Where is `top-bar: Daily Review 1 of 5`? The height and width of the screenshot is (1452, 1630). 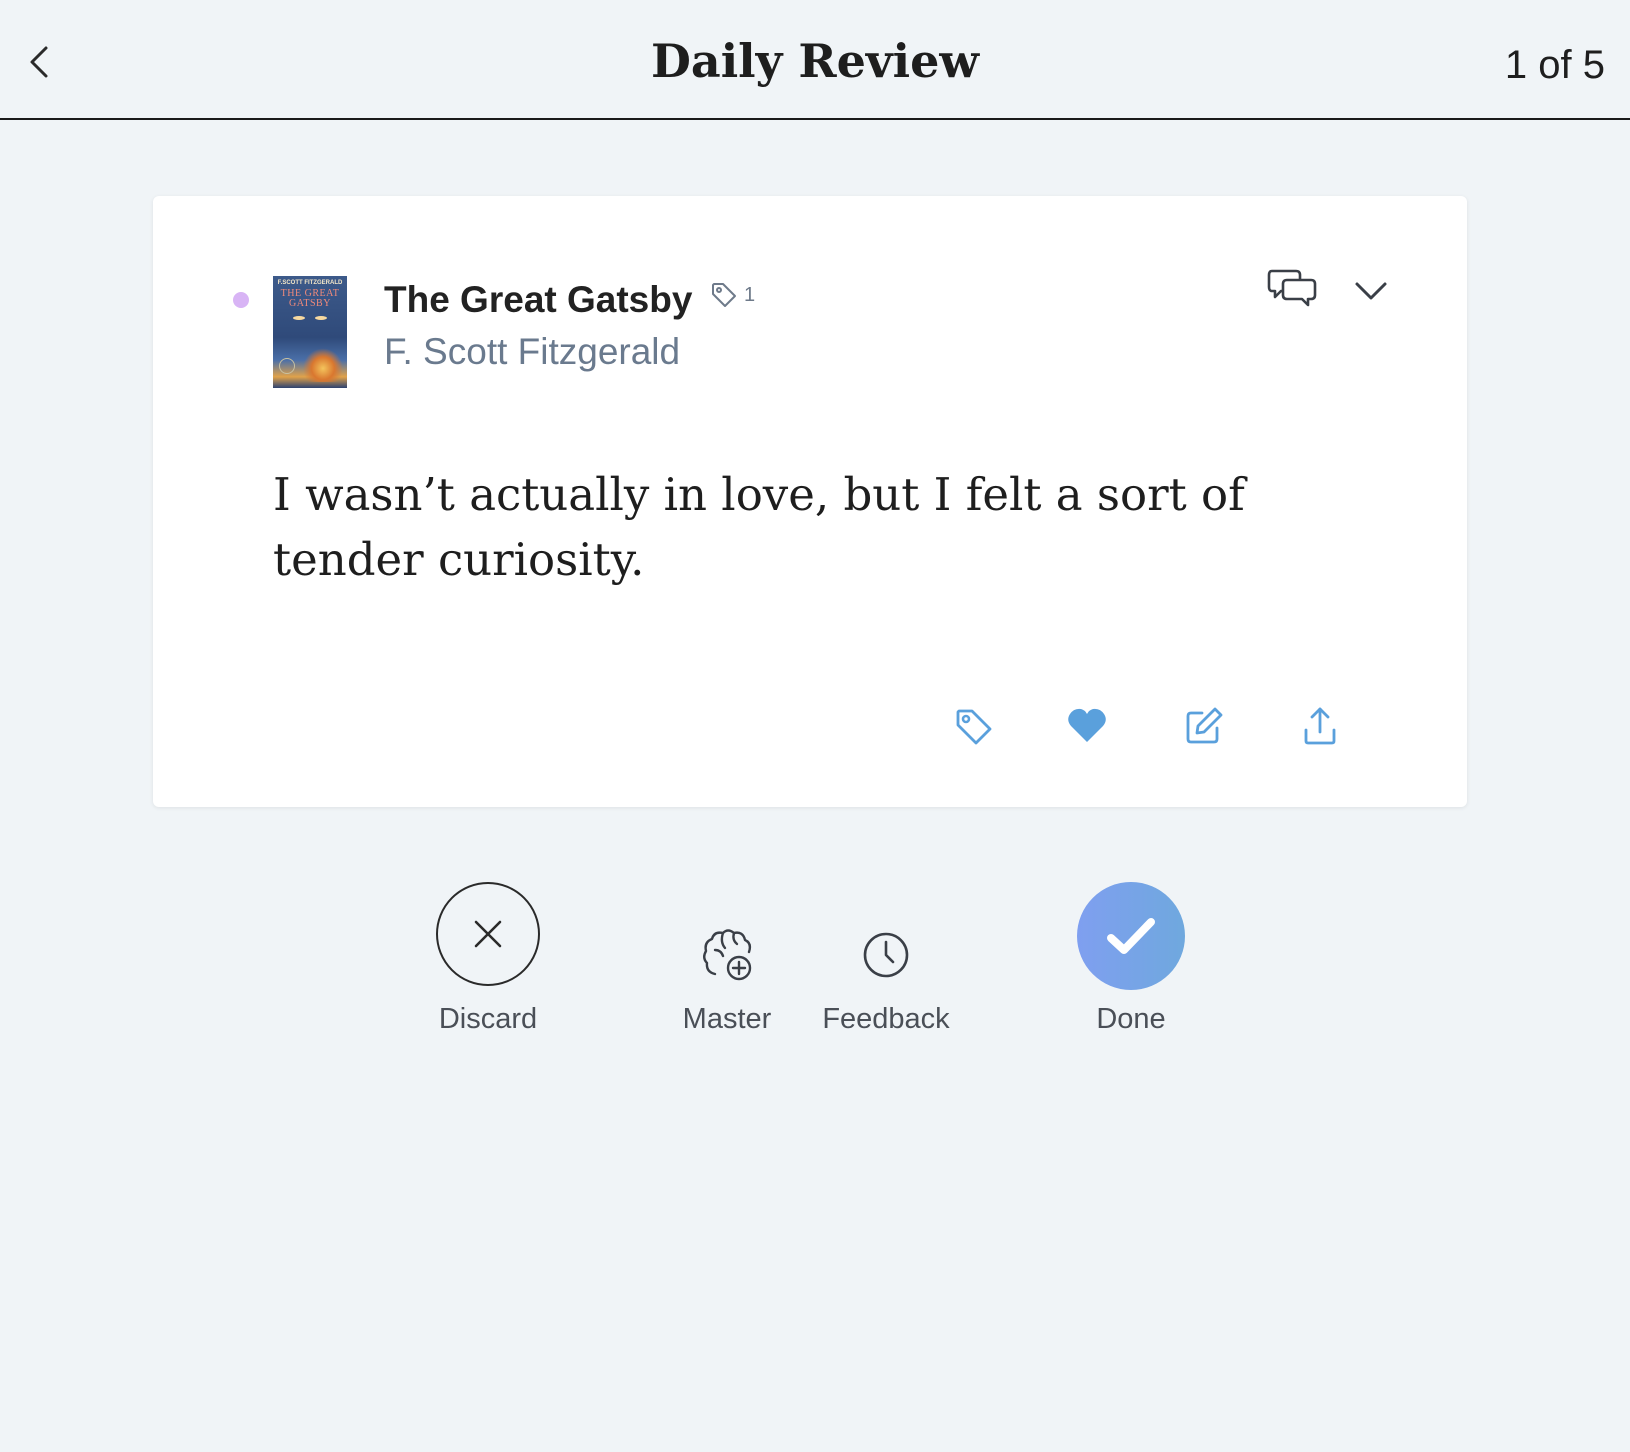
top-bar: Daily Review 1 of 5 is located at coordinates (815, 60).